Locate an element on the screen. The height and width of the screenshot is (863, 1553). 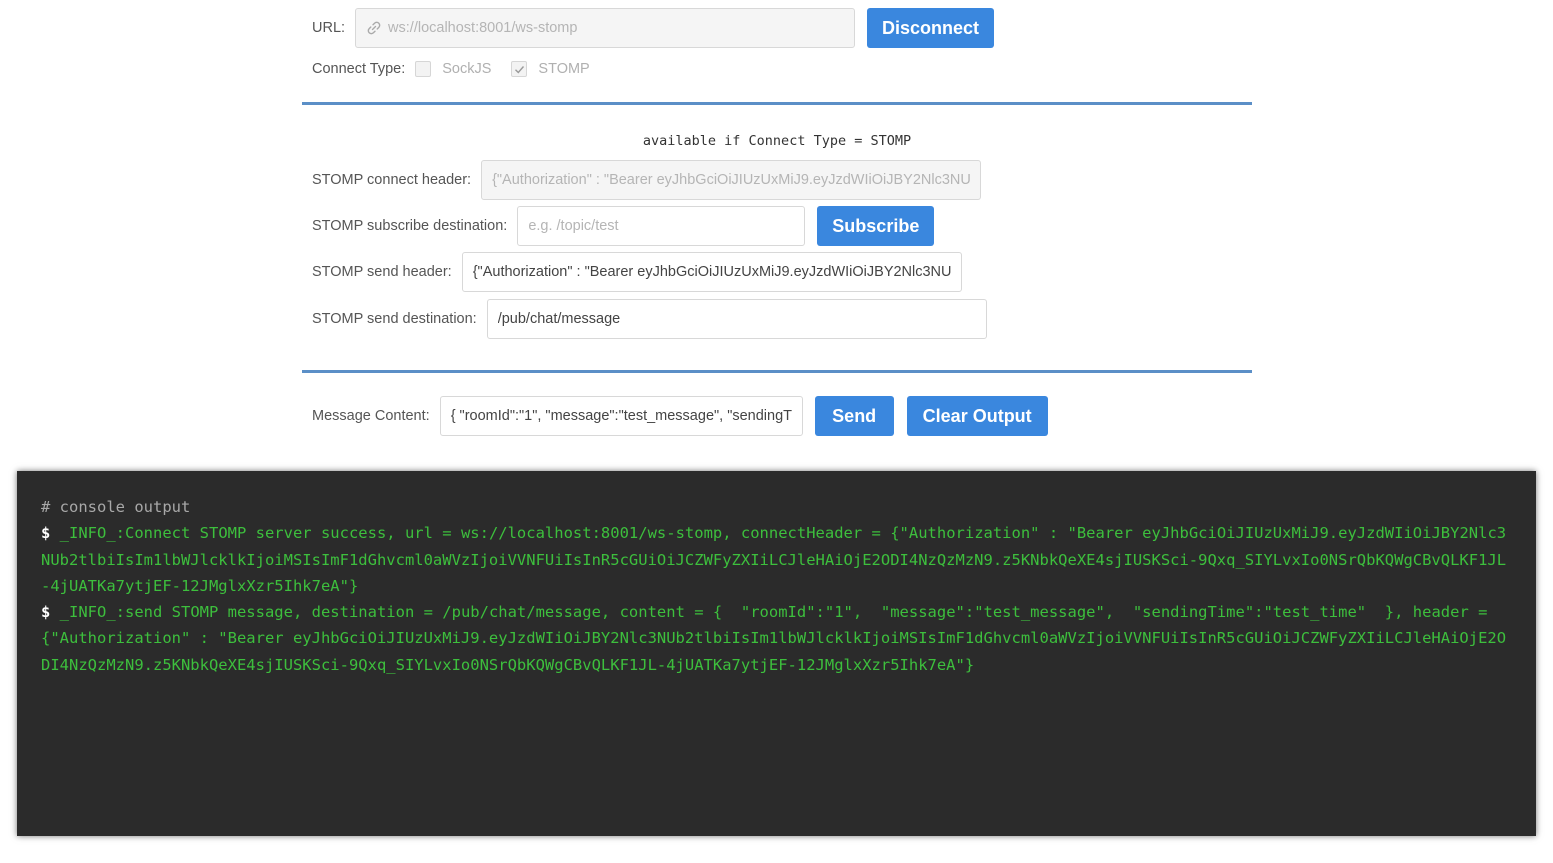
stomp-send-header-label: STOMP send header: is located at coordinates (382, 272).